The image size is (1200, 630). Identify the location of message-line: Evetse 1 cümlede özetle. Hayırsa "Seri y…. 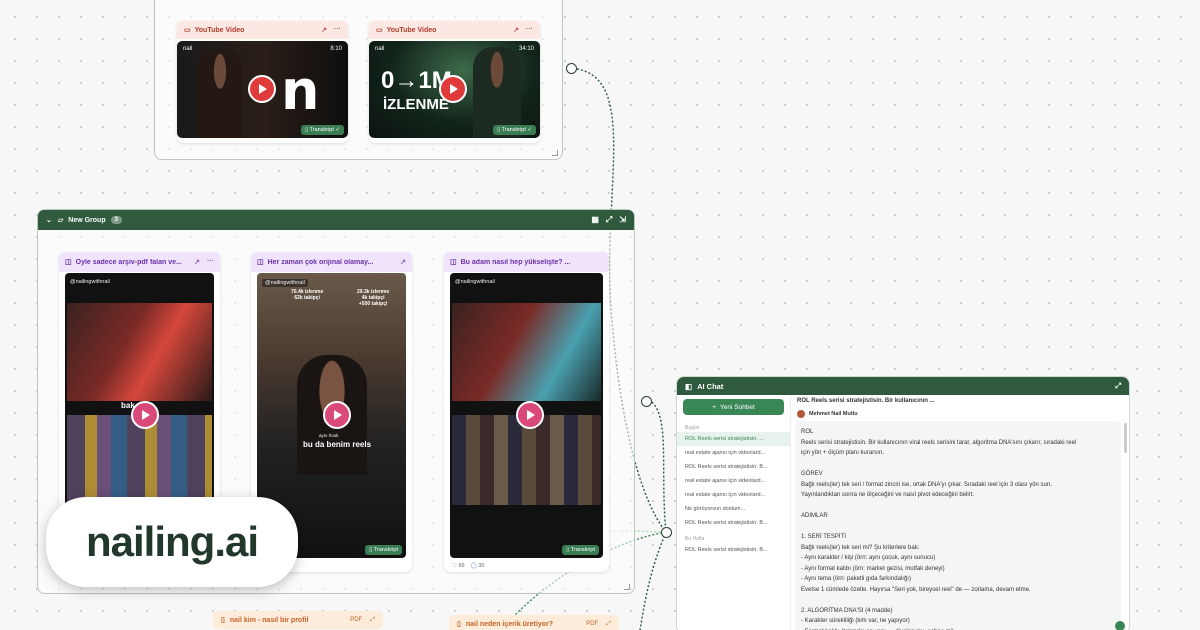
(916, 589).